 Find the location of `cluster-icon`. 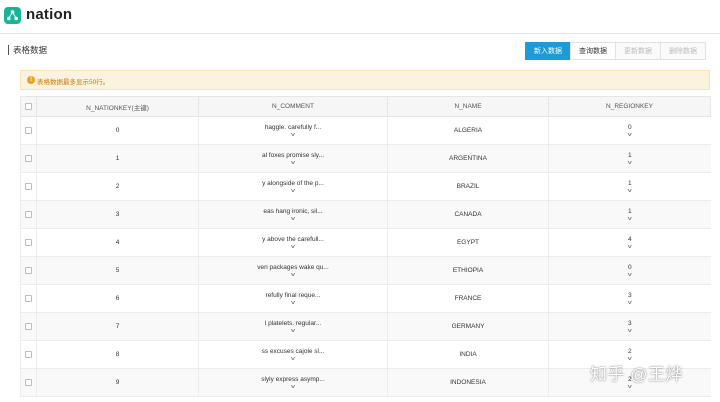

cluster-icon is located at coordinates (12, 15).